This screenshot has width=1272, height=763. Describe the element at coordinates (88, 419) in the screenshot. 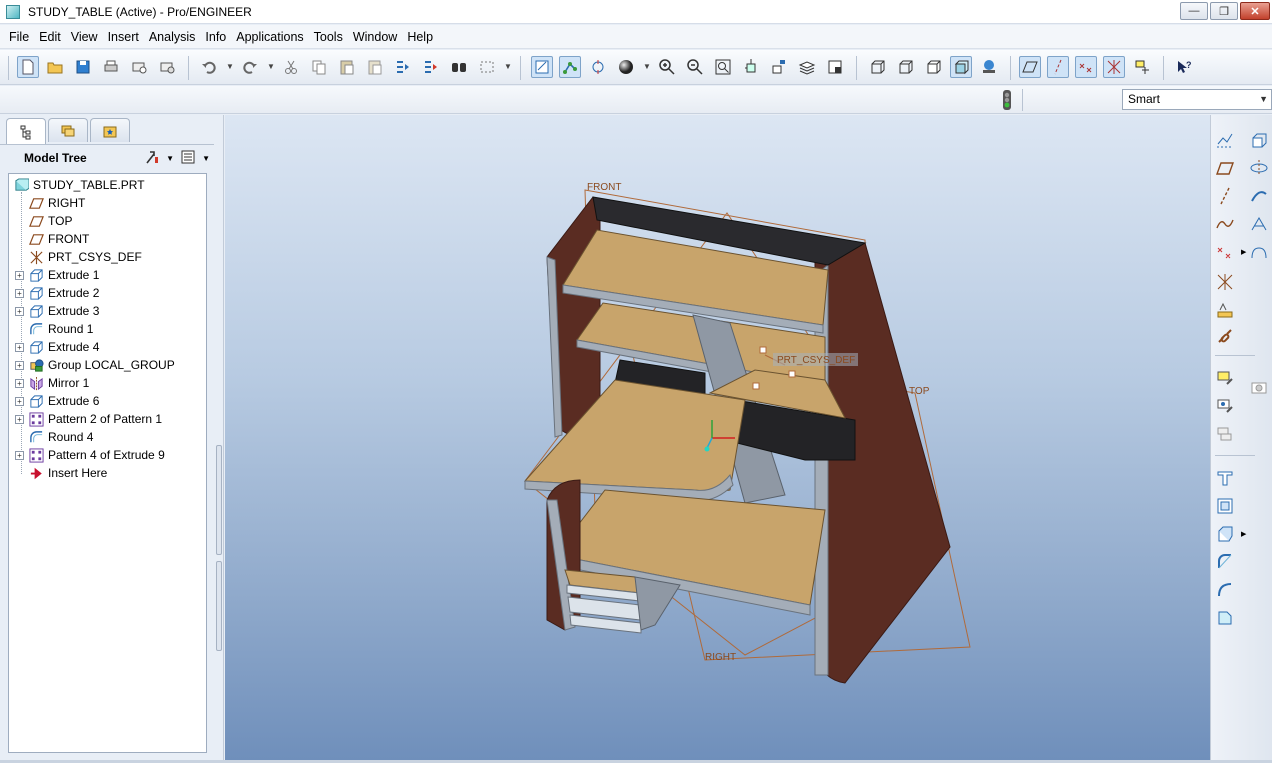

I see `tree-item-pattern-2: + Pattern 2 of Pattern 1` at that location.